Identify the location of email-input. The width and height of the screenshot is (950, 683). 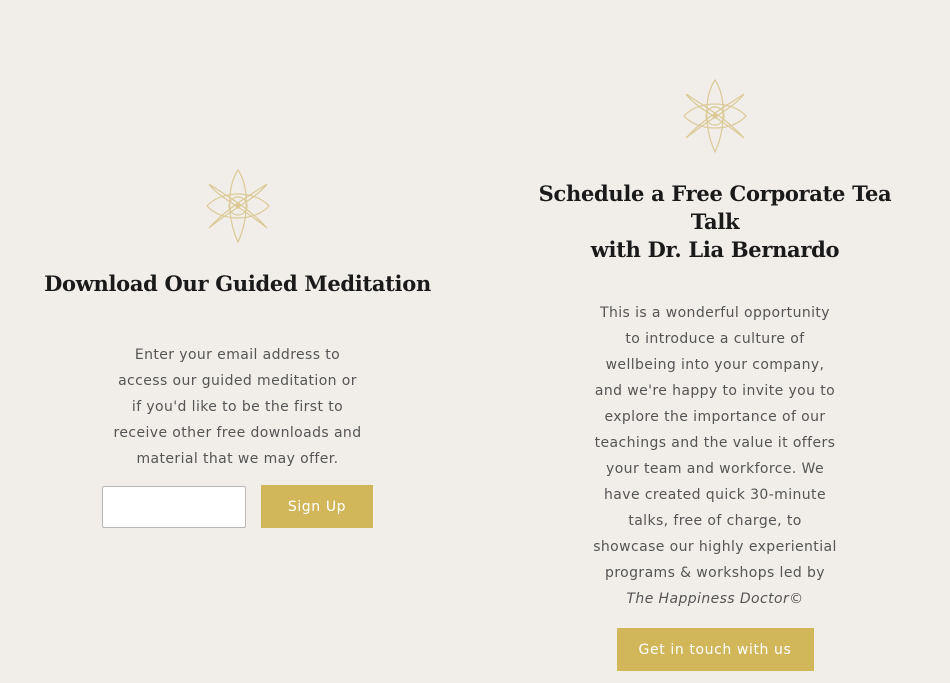
(174, 507).